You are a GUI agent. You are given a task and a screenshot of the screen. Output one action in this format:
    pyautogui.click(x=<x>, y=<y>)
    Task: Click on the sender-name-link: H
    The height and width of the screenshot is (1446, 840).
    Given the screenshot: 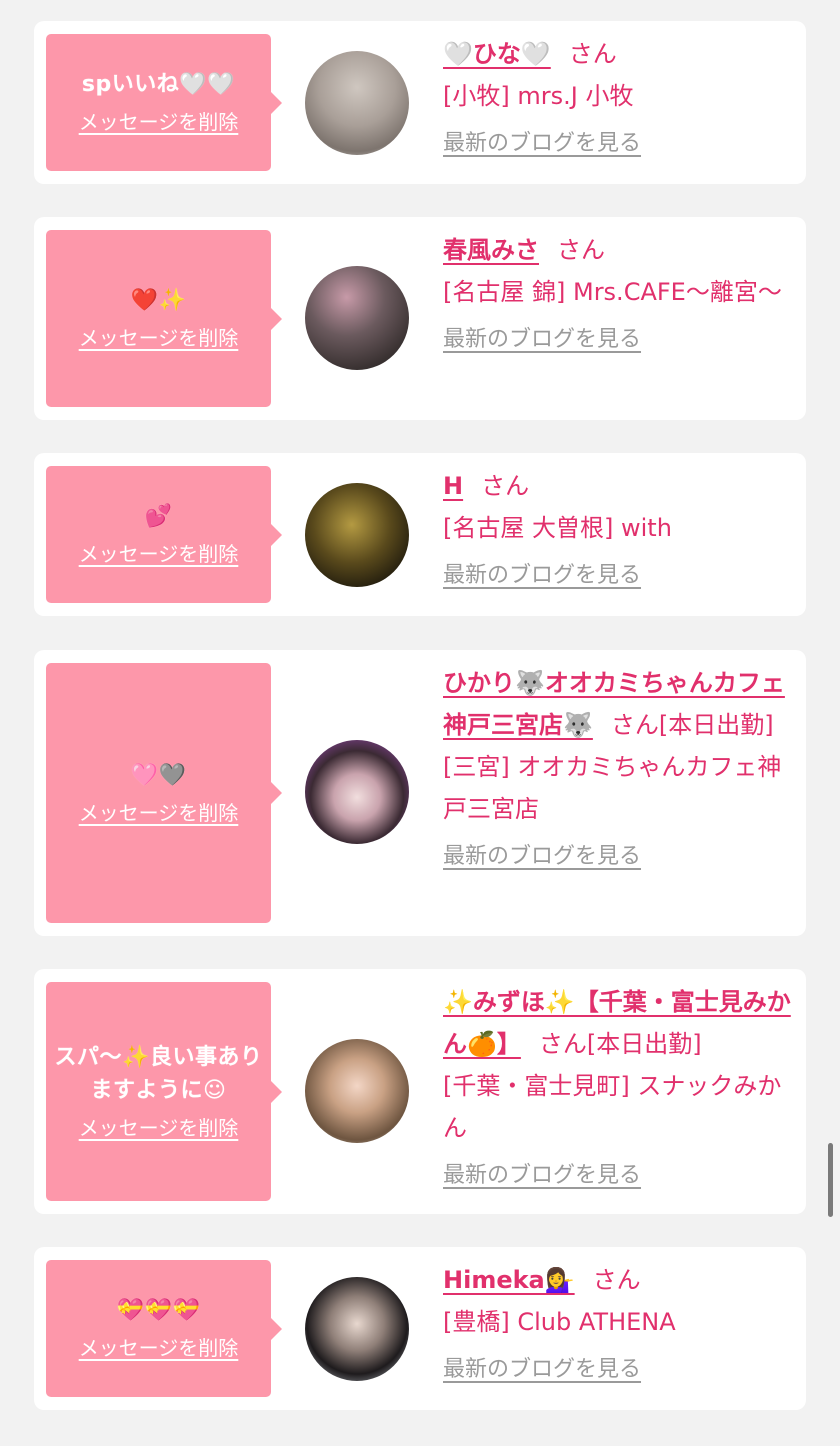 What is the action you would take?
    pyautogui.click(x=453, y=486)
    